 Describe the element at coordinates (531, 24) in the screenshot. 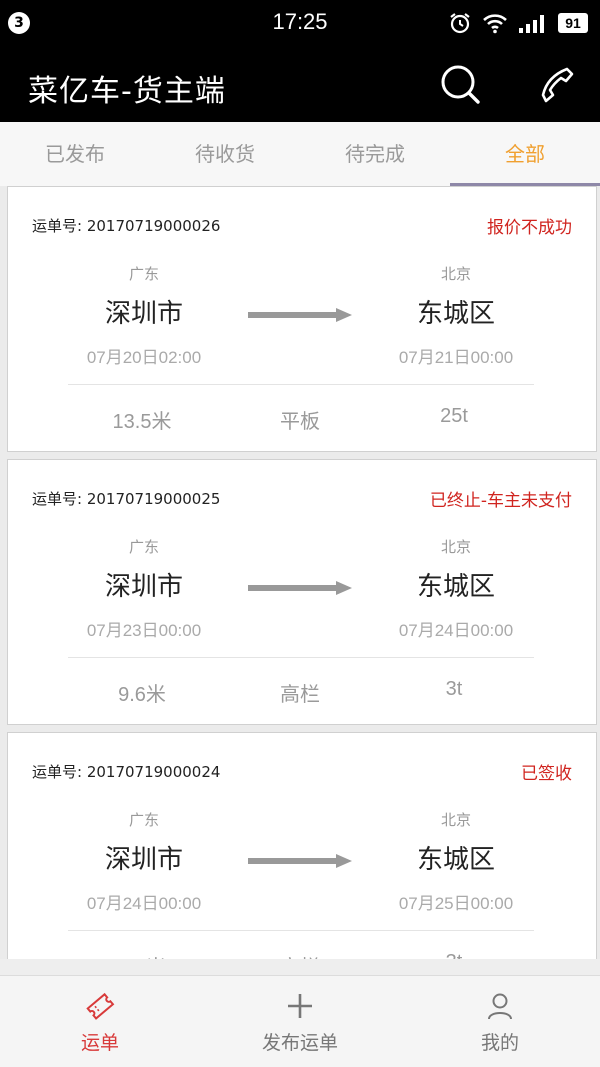

I see `signal-icon` at that location.